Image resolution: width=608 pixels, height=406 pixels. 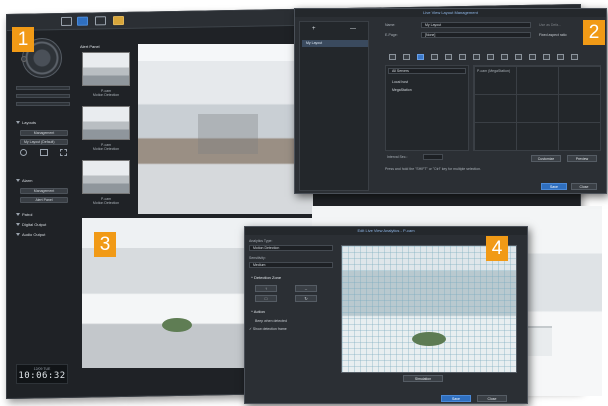 I want to click on layouts-management-button: Management, so click(x=44, y=133).